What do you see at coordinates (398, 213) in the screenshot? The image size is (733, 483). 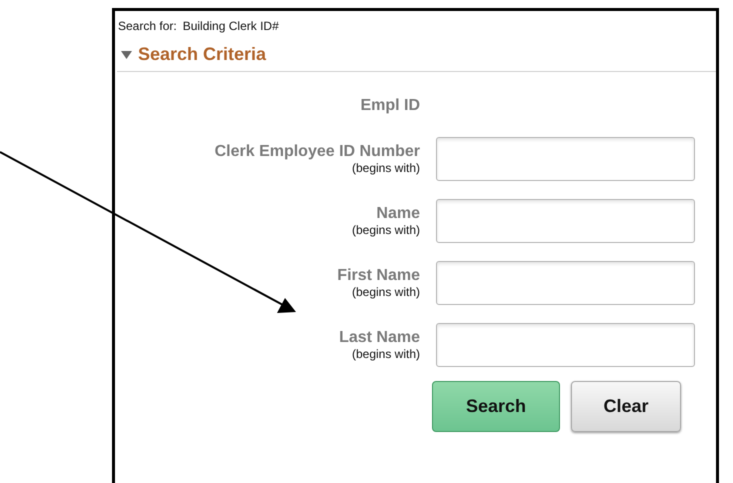 I see `field-label: Name` at bounding box center [398, 213].